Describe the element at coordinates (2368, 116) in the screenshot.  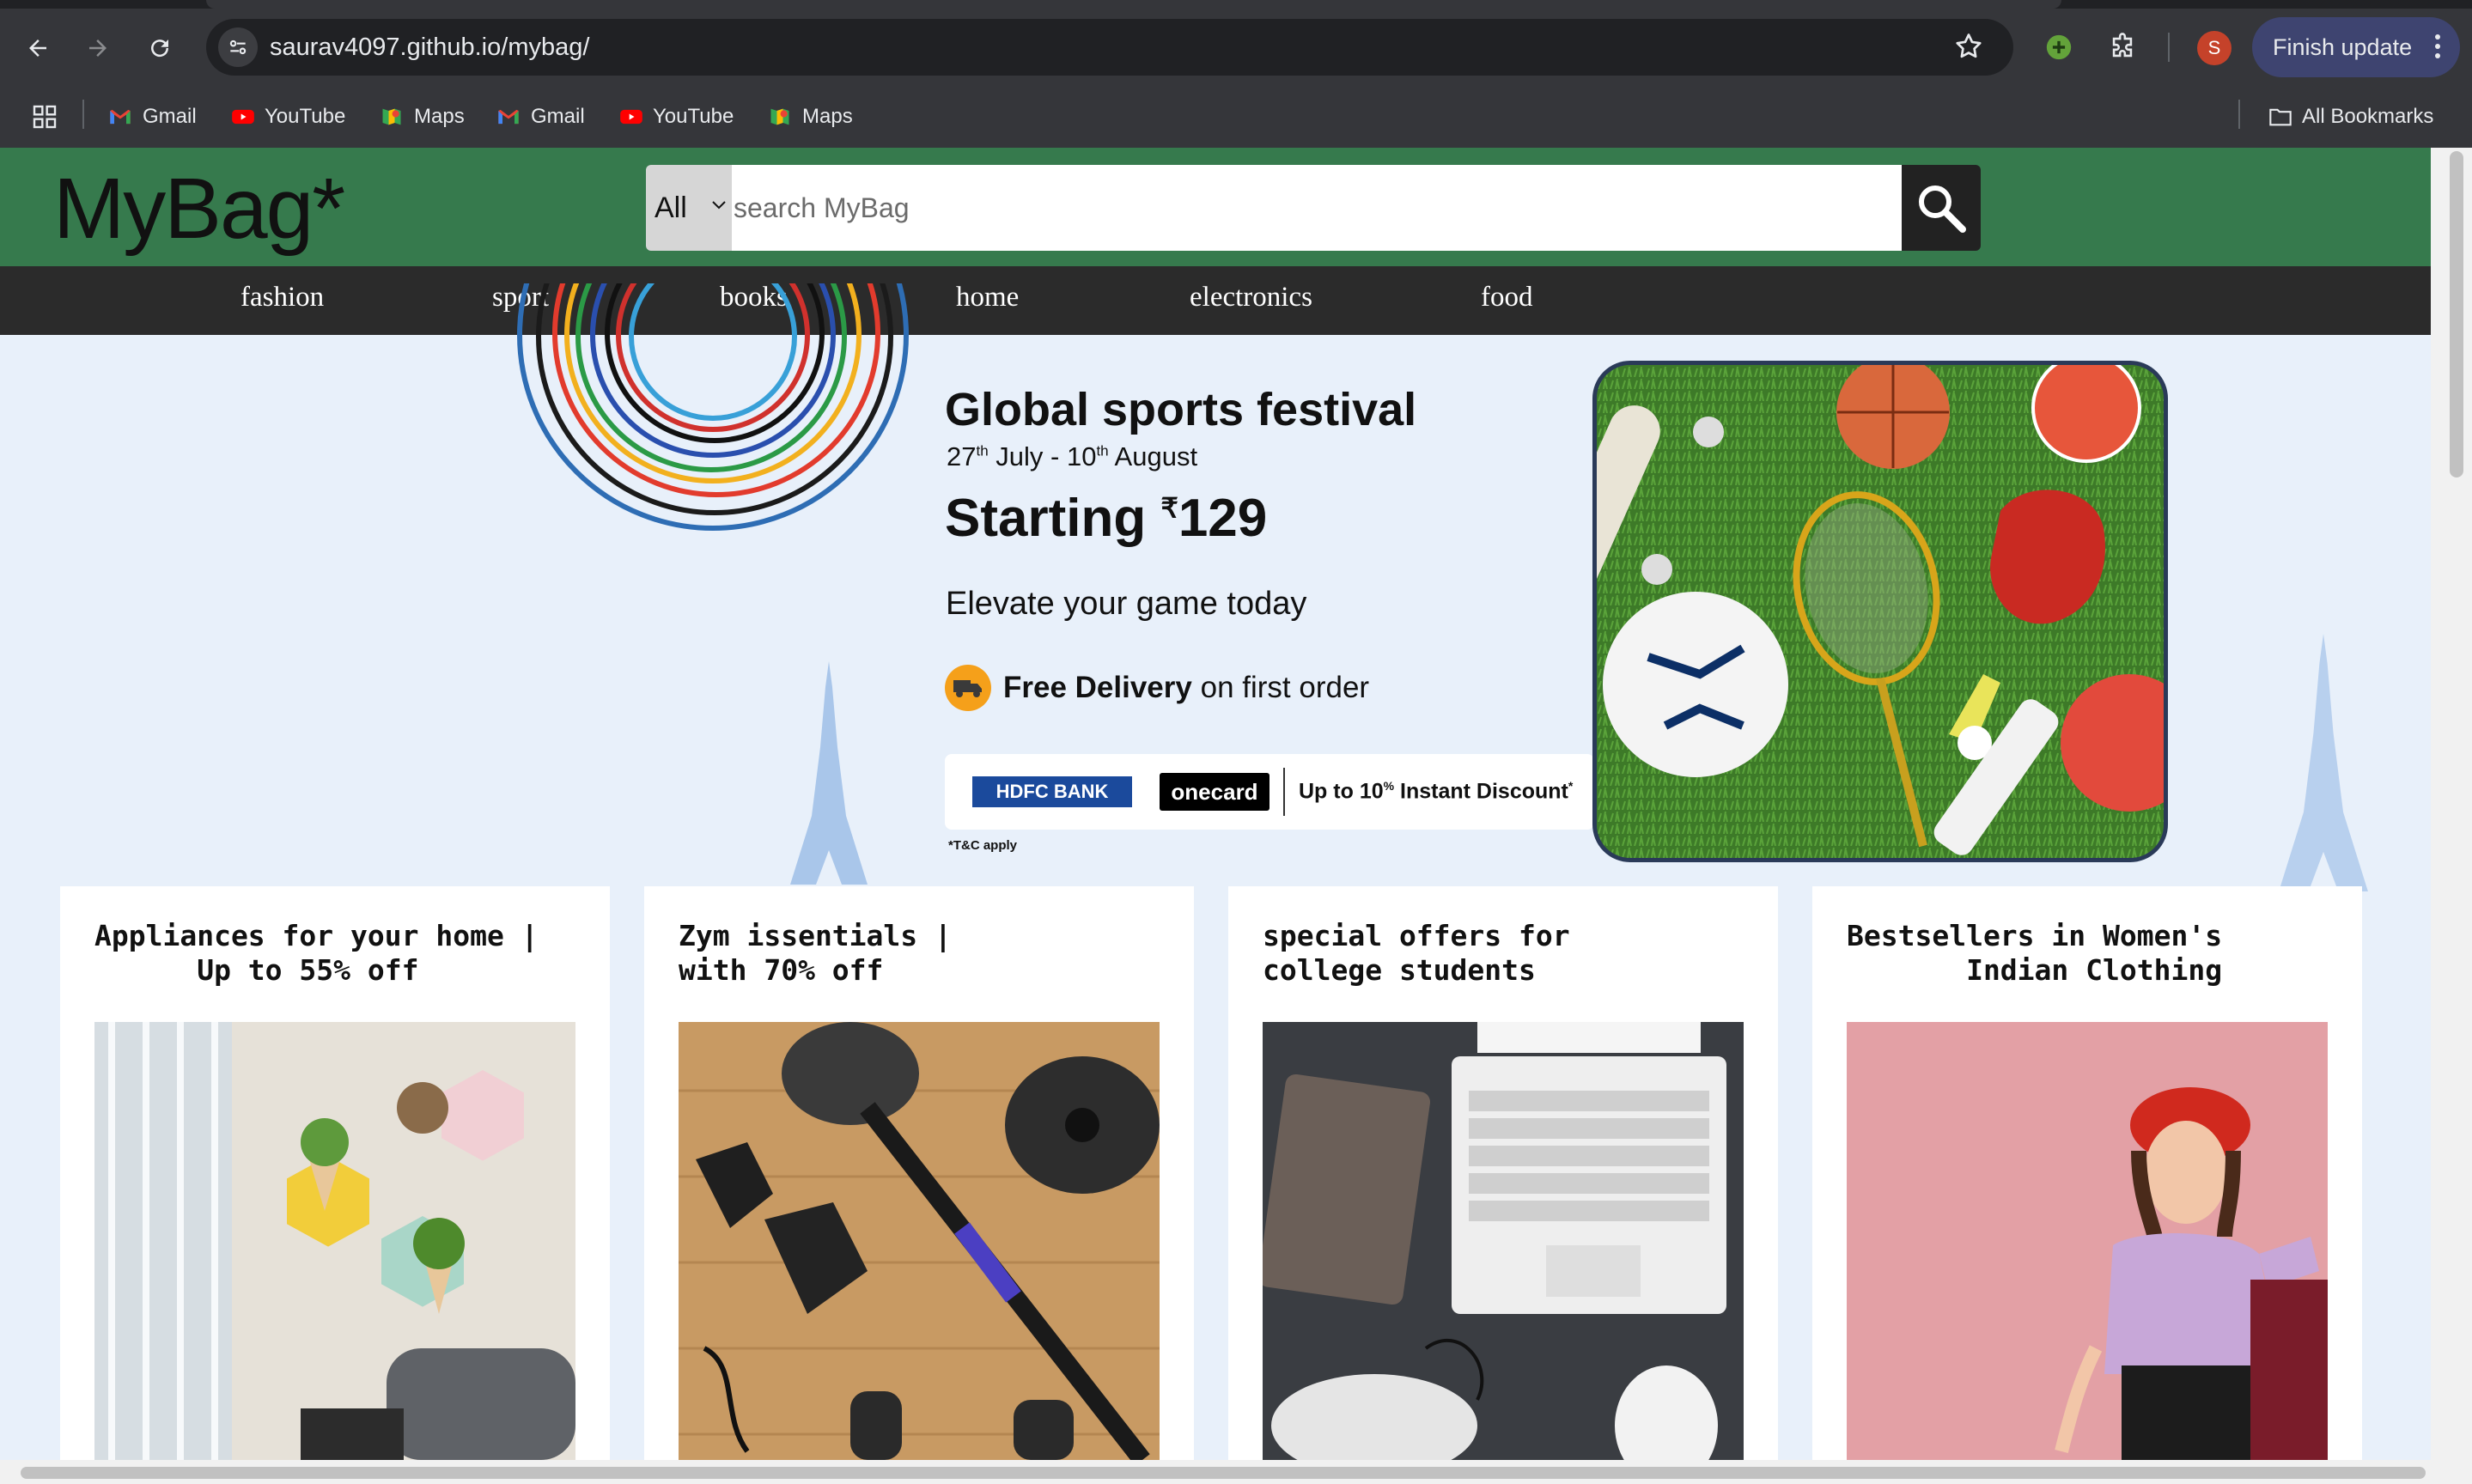
I see `all-bookmarks-label: All Bookmarks` at that location.